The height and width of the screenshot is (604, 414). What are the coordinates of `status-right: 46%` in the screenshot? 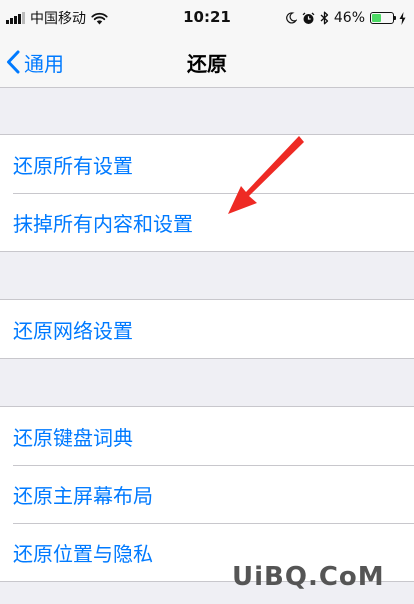 It's located at (345, 18).